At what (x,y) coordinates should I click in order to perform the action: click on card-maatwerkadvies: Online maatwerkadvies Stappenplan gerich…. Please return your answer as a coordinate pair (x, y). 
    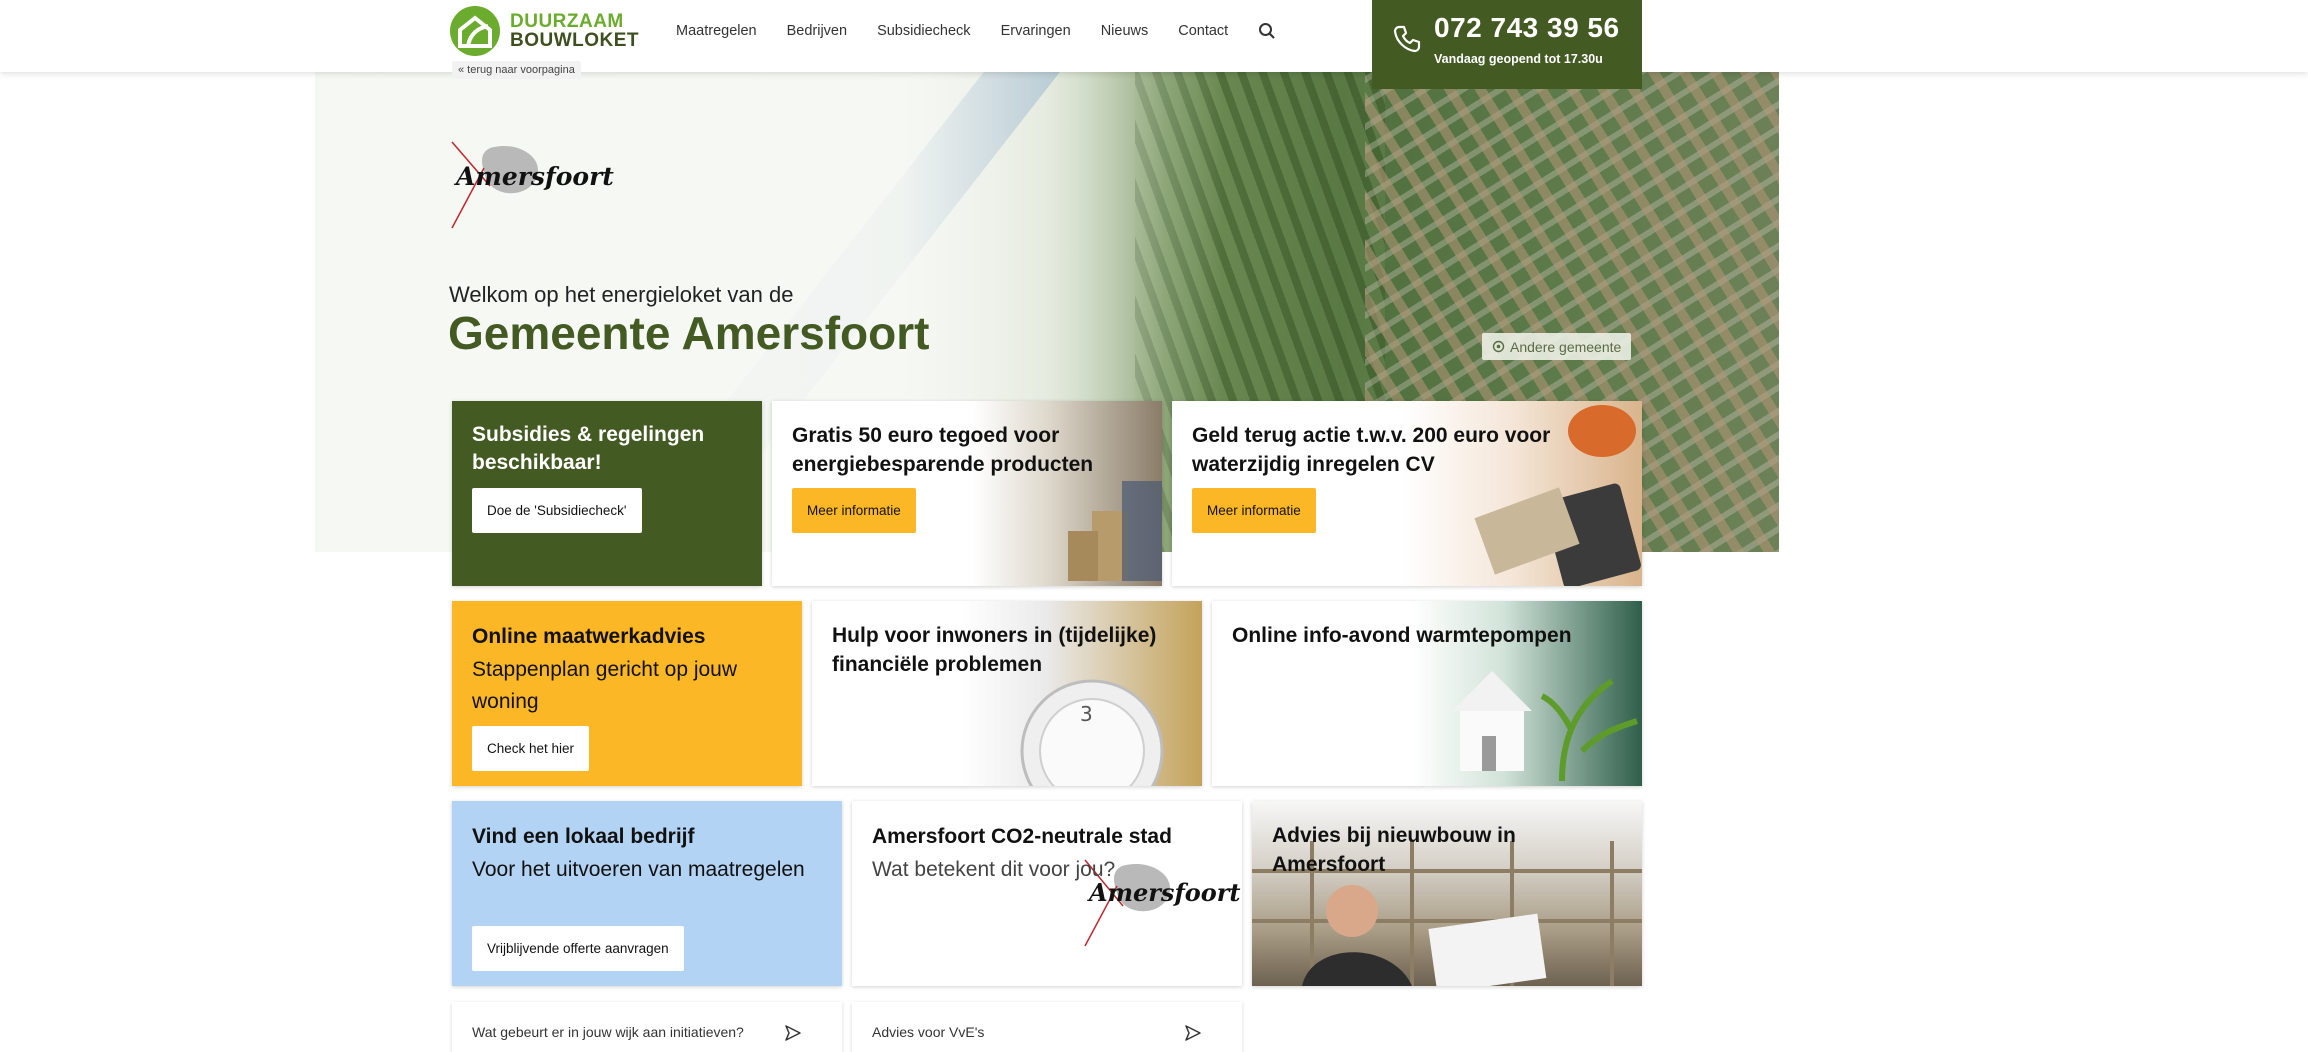
    Looking at the image, I should click on (627, 693).